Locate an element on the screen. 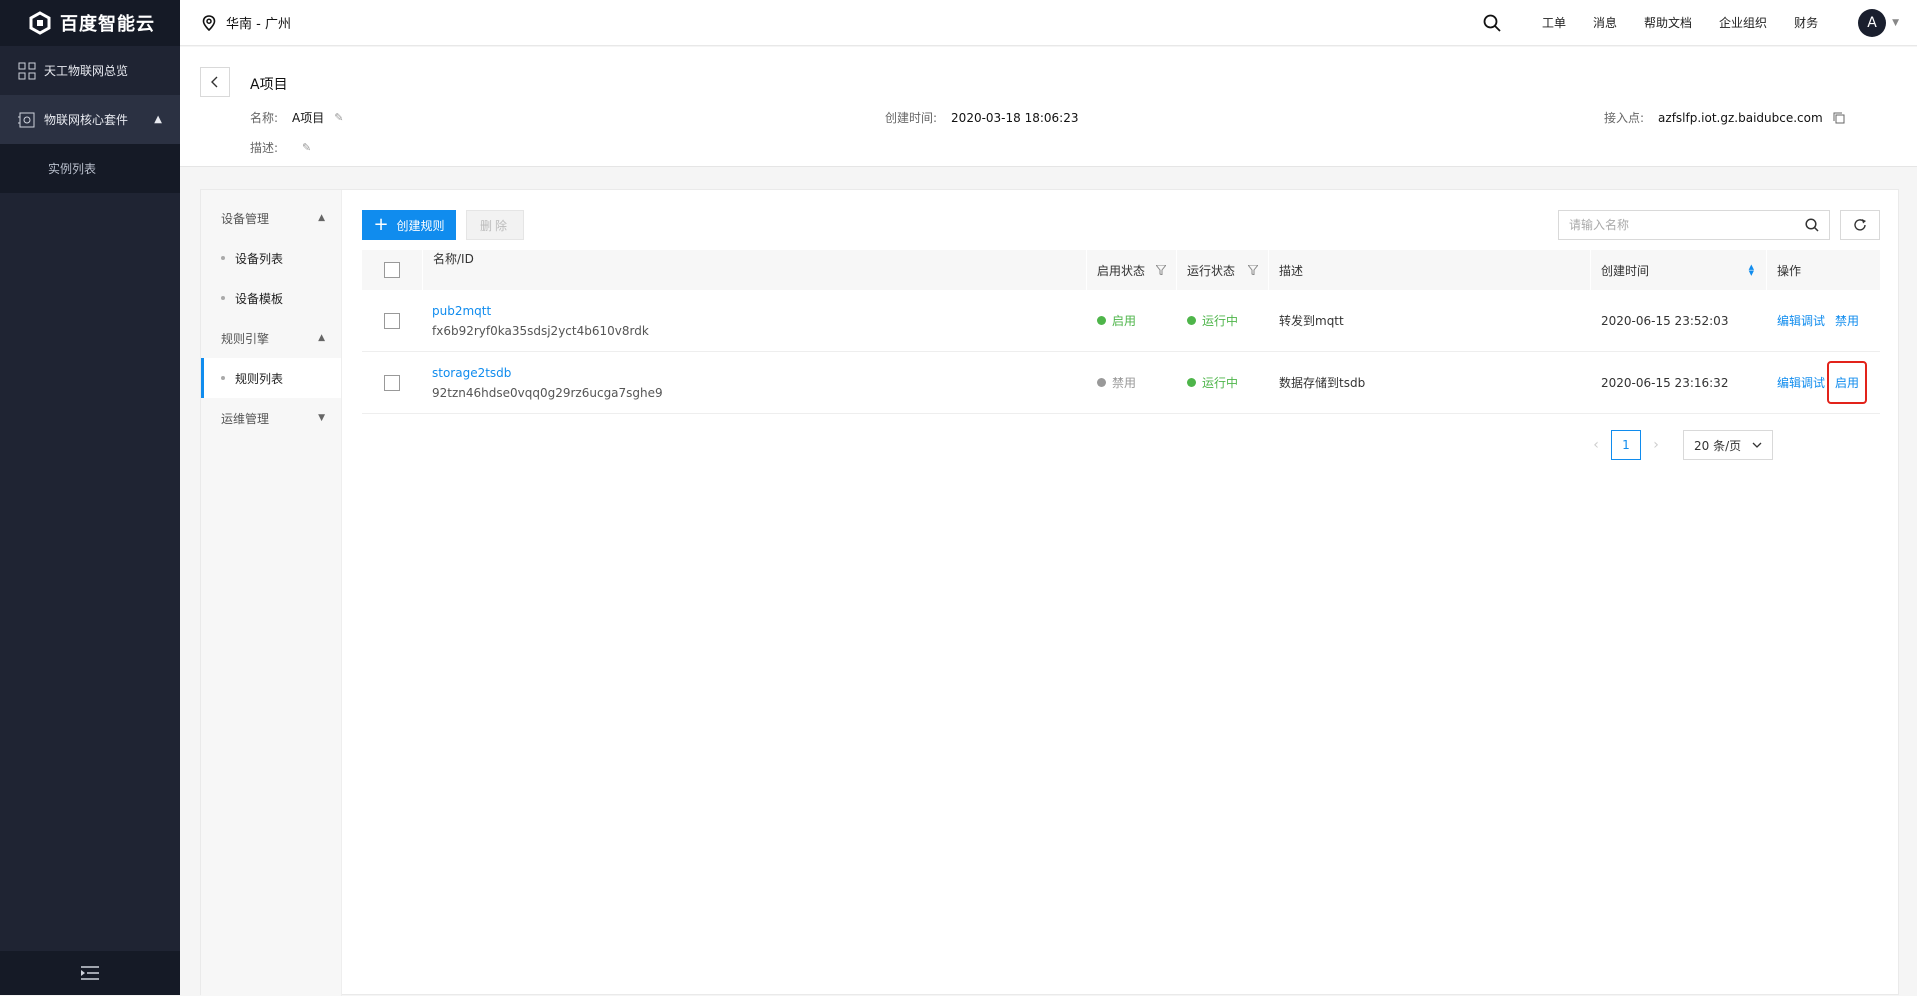 This screenshot has height=996, width=1917. header-desc-label: 描述 is located at coordinates (1291, 270).